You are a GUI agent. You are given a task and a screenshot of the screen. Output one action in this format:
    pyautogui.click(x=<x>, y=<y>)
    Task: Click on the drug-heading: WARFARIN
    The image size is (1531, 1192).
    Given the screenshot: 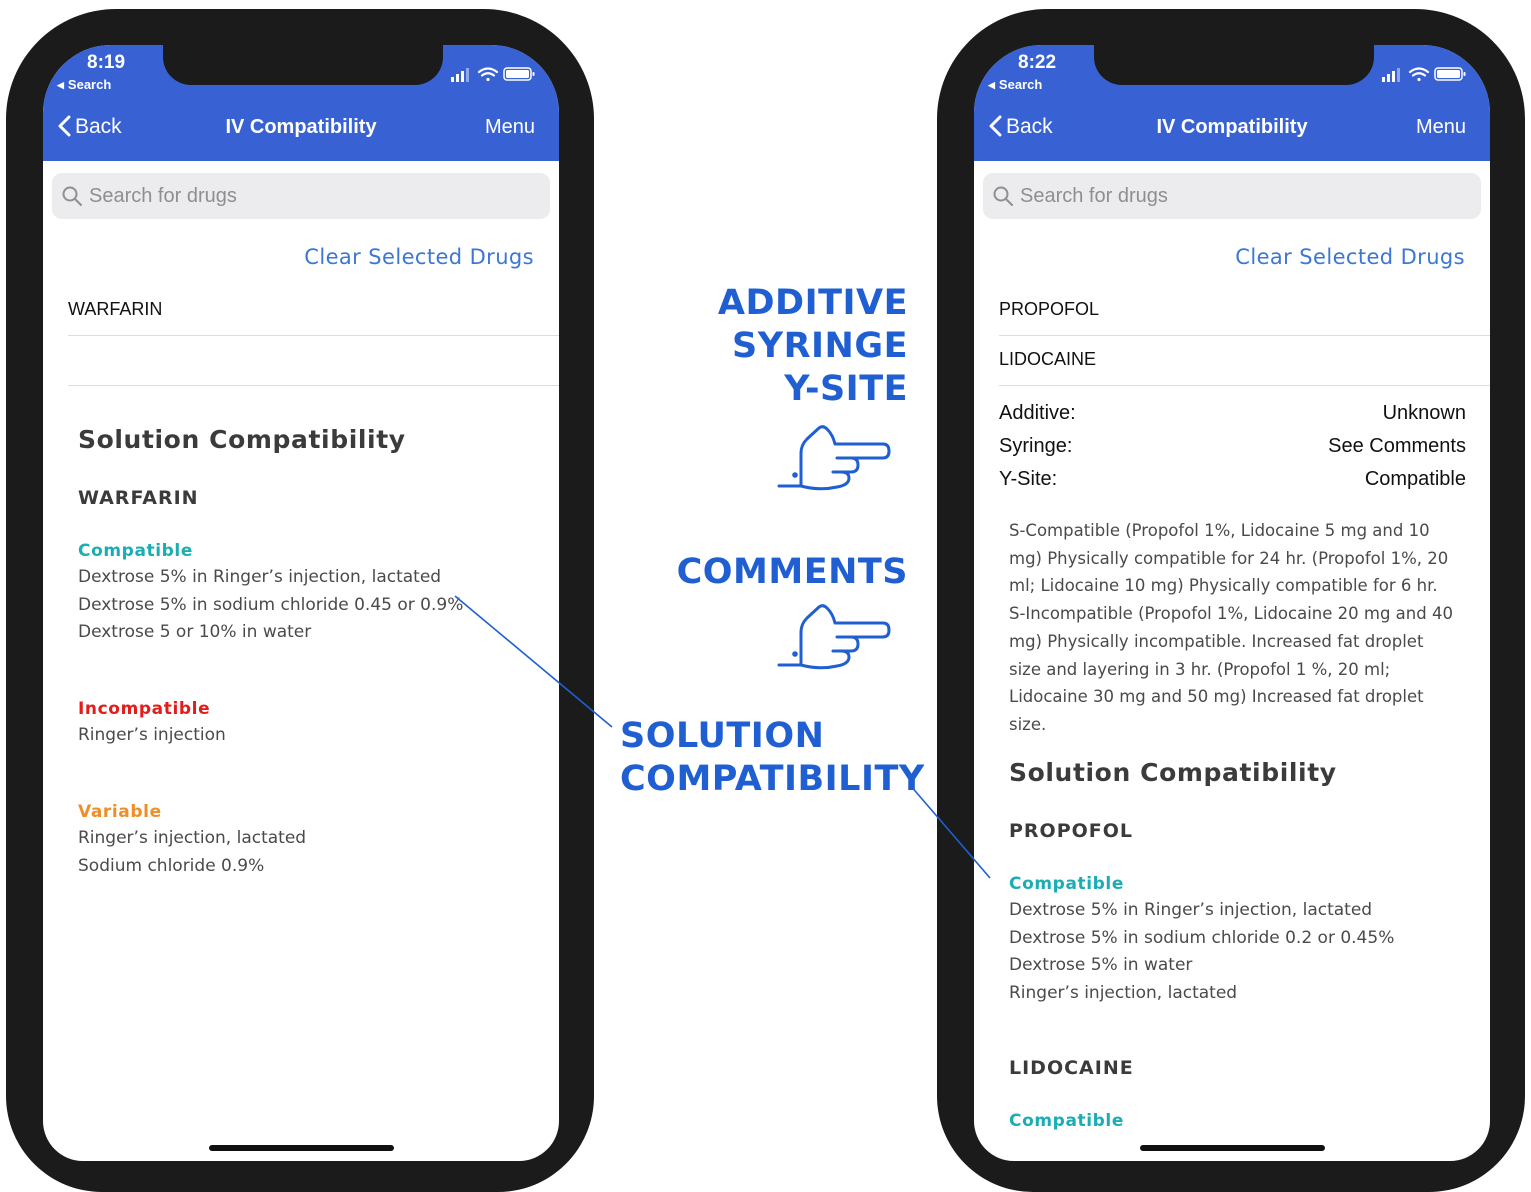 What is the action you would take?
    pyautogui.click(x=138, y=498)
    